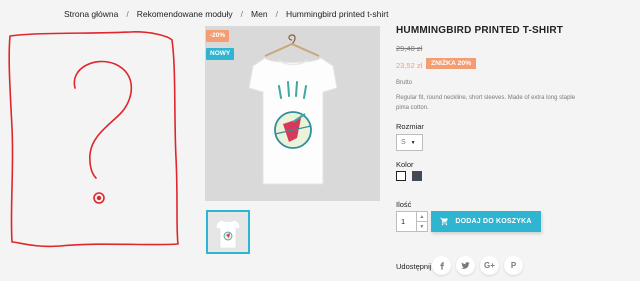  Describe the element at coordinates (185, 14) in the screenshot. I see `breadcrumb-featured-link: Rekomendowane moduły` at that location.